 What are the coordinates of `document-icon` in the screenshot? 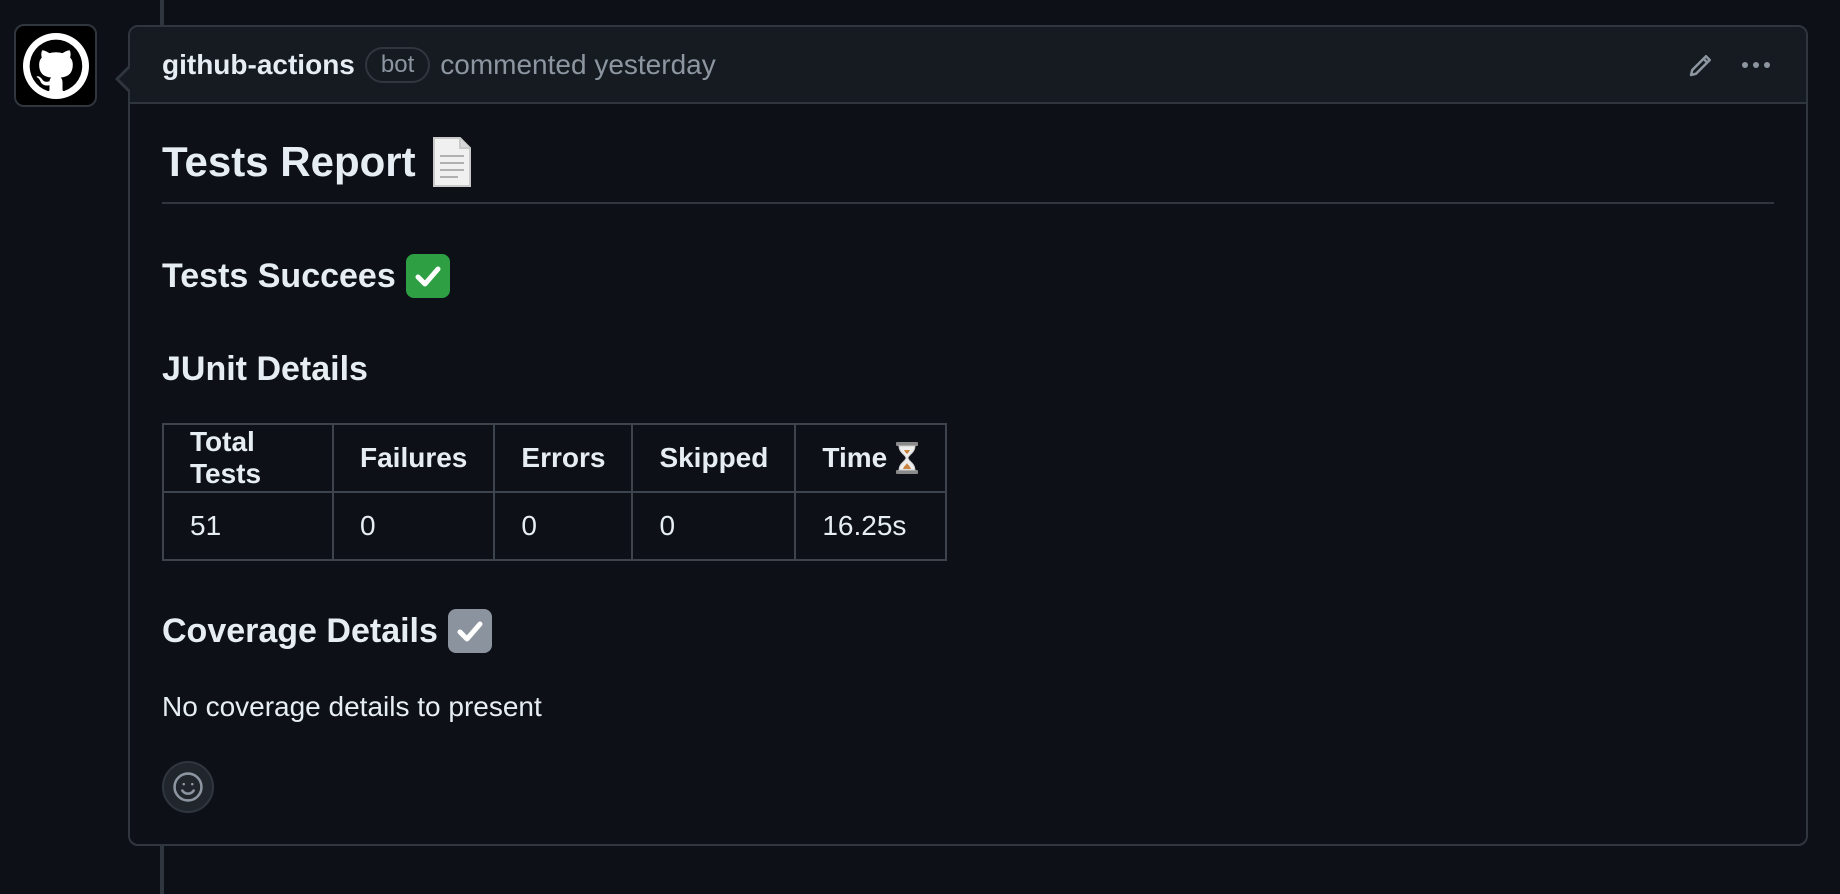 It's located at (451, 162).